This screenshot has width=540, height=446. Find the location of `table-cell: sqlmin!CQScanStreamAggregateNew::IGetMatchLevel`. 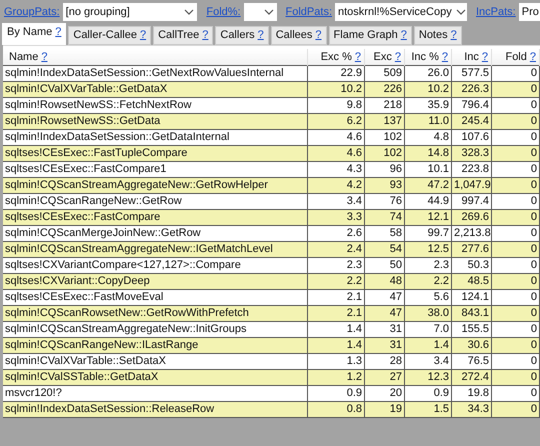

table-cell: sqlmin!CQScanStreamAggregateNew::IGetMatchLevel is located at coordinates (155, 250).